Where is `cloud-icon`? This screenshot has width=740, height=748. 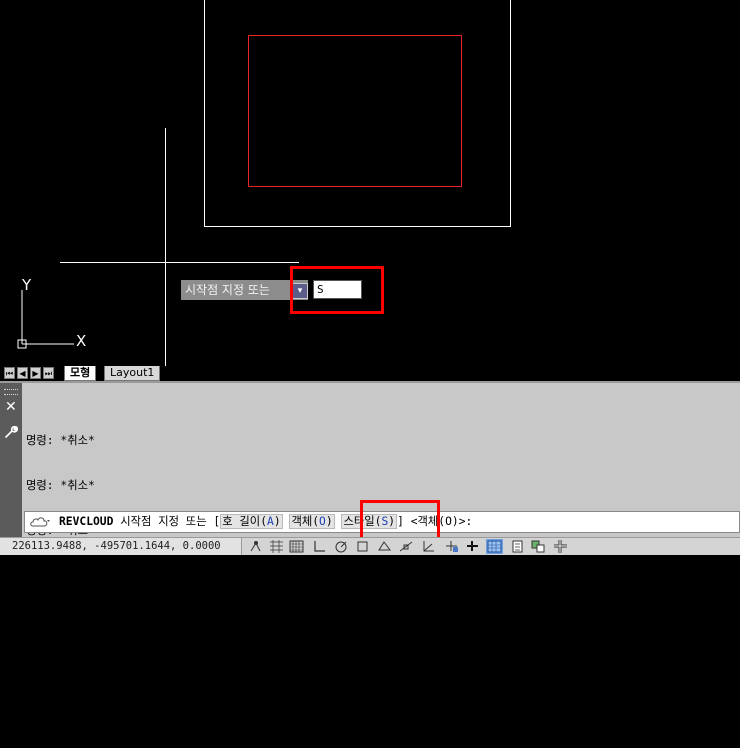 cloud-icon is located at coordinates (40, 522).